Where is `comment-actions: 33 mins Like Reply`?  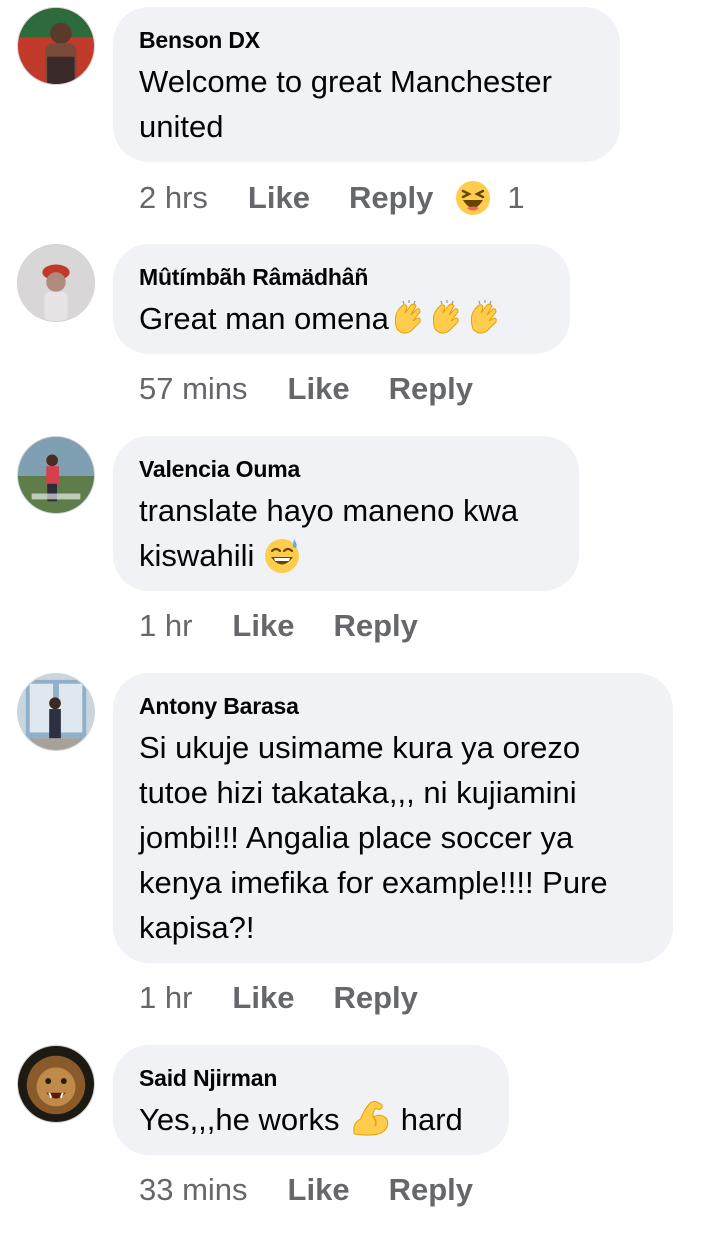
comment-actions: 33 mins Like Reply is located at coordinates (306, 1190).